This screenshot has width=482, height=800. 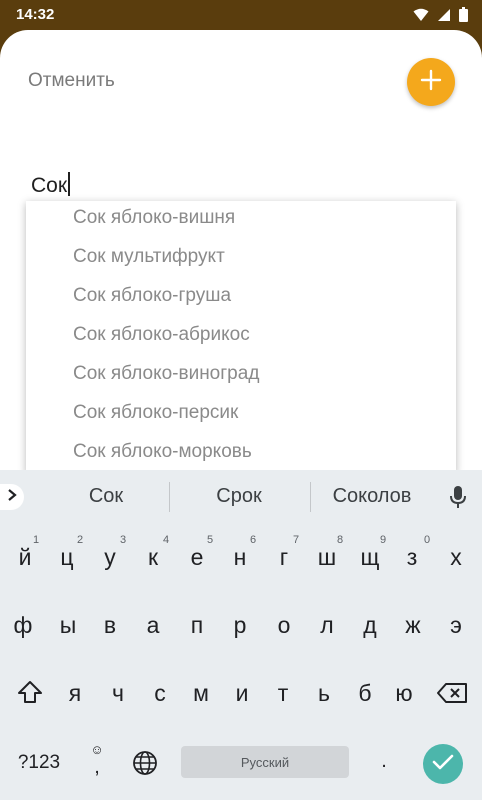 What do you see at coordinates (240, 625) in the screenshot?
I see `key-р: р` at bounding box center [240, 625].